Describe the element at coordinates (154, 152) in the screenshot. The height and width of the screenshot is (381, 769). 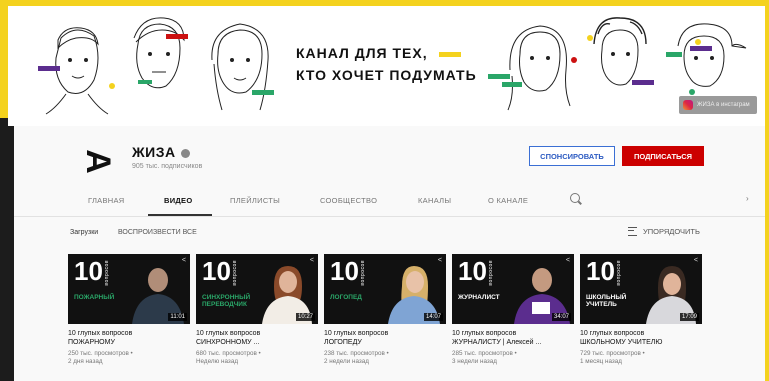
I see `channel-name-text: ЖИЗА` at that location.